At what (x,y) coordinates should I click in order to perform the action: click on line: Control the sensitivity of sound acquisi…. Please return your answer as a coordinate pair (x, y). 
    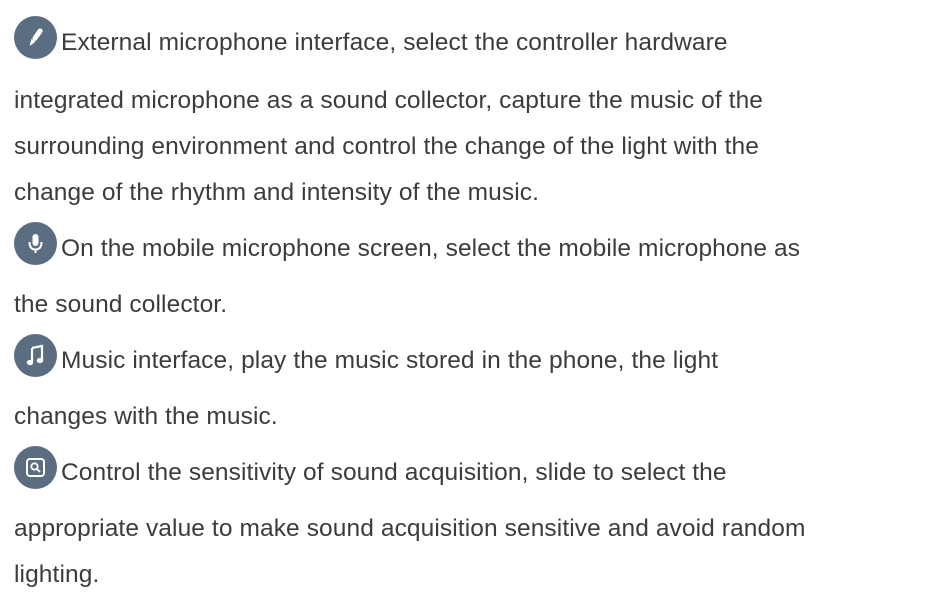
    Looking at the image, I should click on (471, 473).